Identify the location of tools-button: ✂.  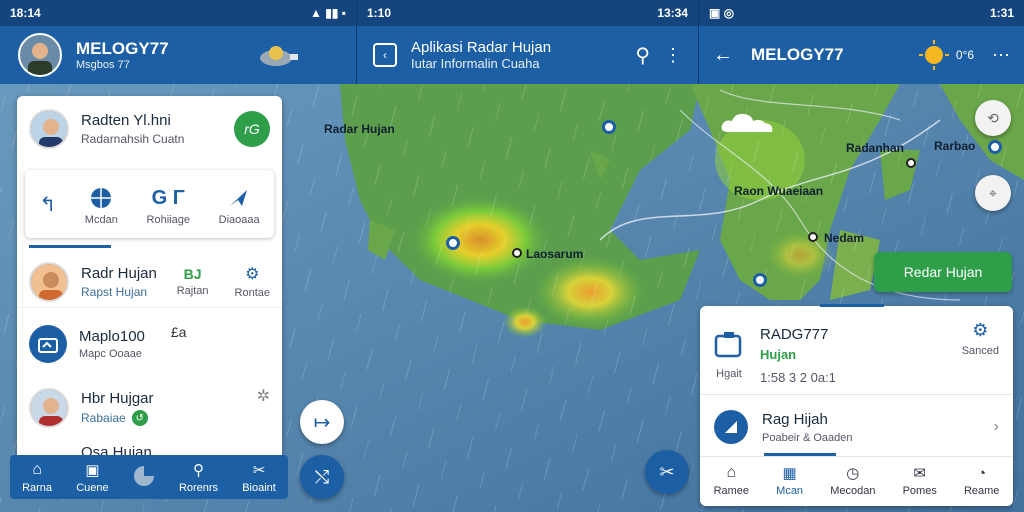
(667, 472).